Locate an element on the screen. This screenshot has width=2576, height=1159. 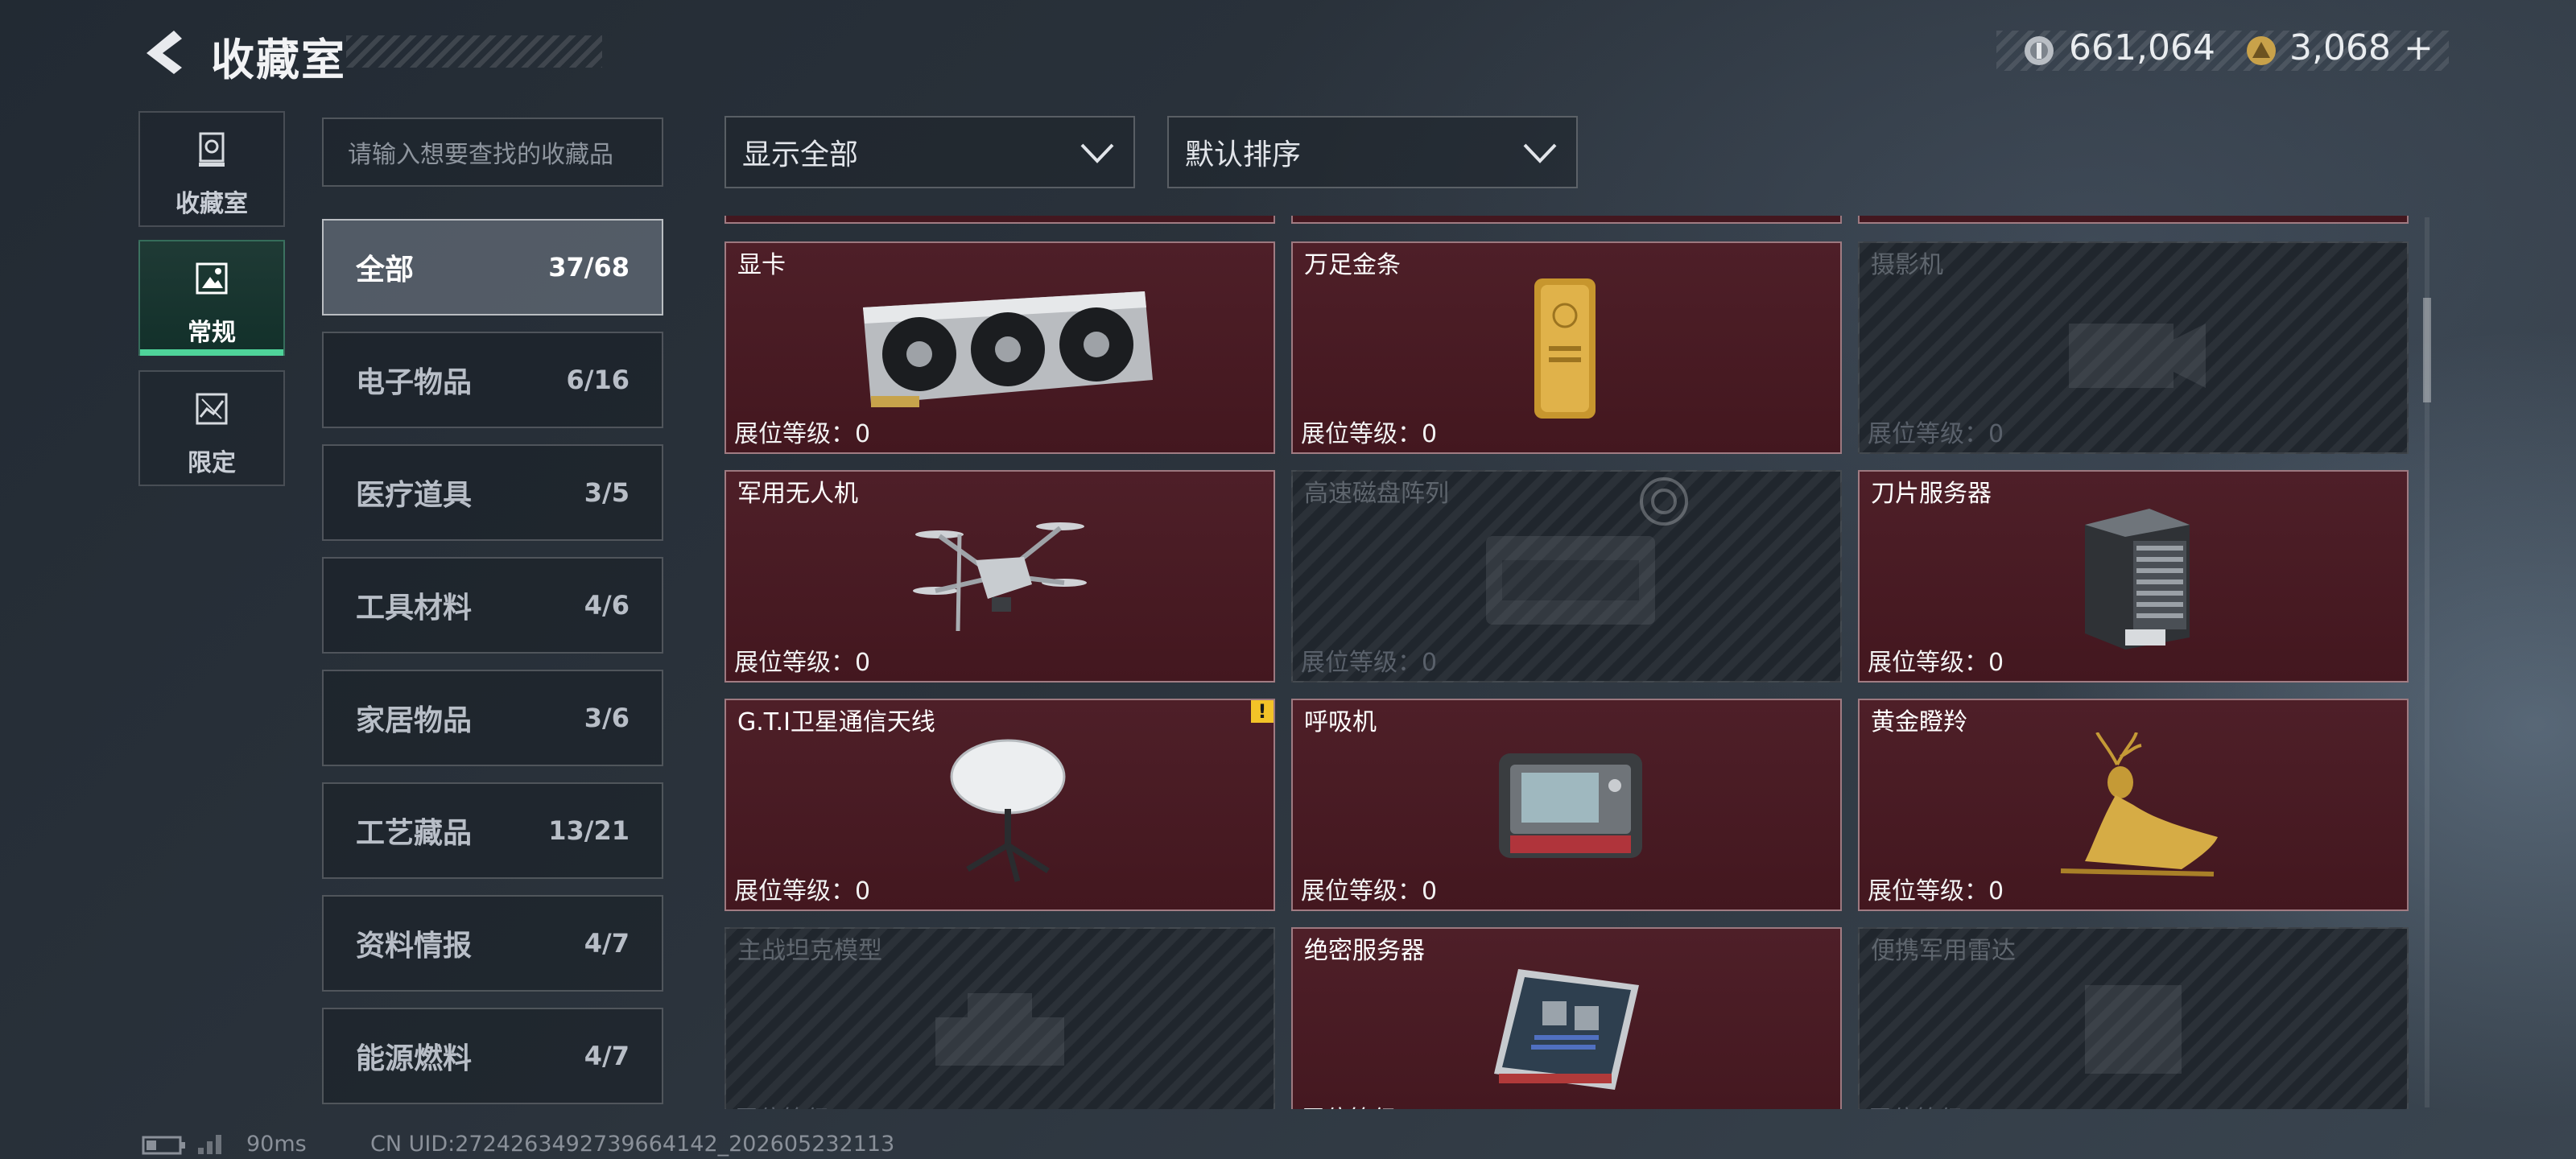
category-count: 4/6 is located at coordinates (607, 605).